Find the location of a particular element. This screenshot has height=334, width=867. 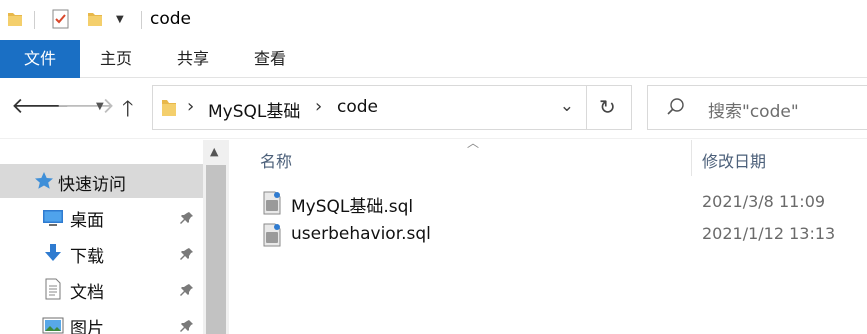

sidebar-item-pictures: 图片 is located at coordinates (101, 321).